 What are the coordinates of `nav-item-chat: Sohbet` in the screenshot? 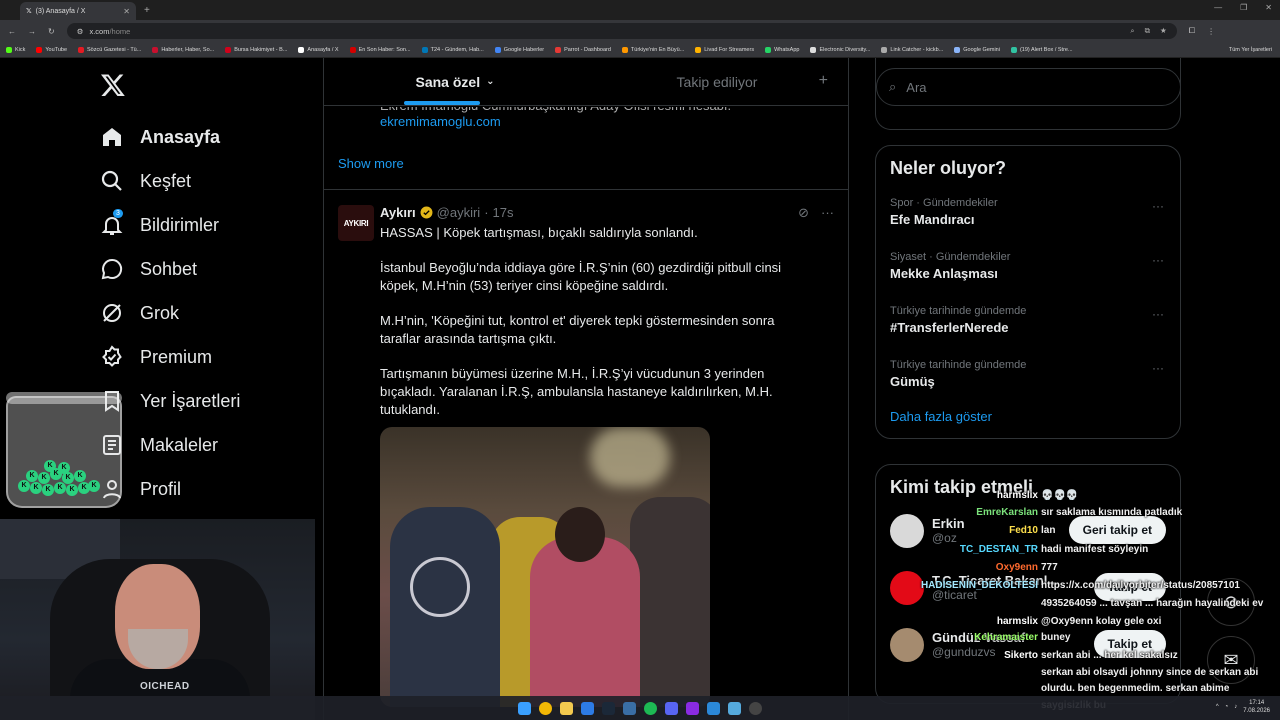 It's located at (170, 269).